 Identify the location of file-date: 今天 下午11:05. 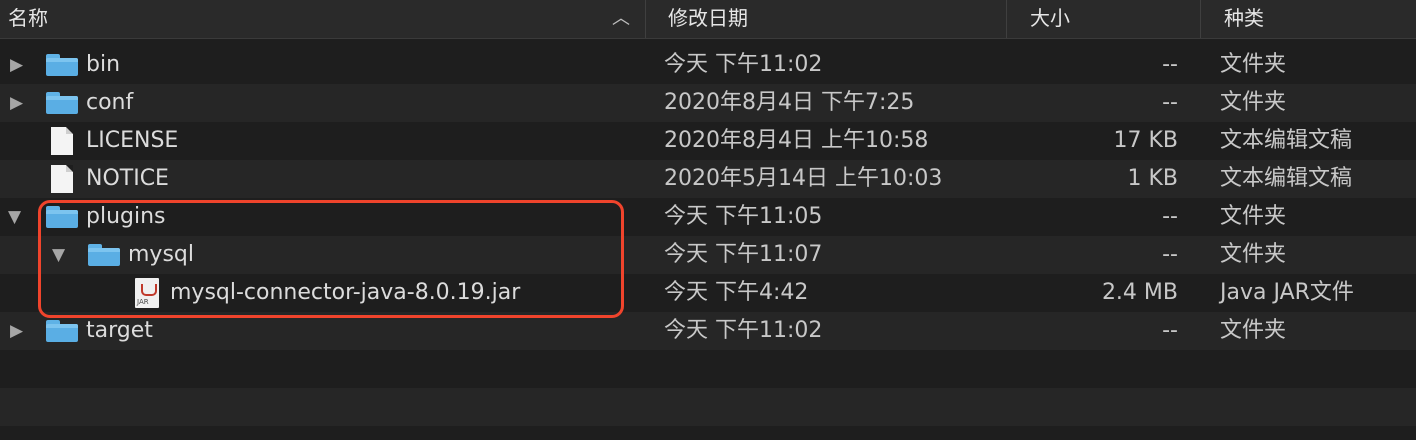
(743, 216).